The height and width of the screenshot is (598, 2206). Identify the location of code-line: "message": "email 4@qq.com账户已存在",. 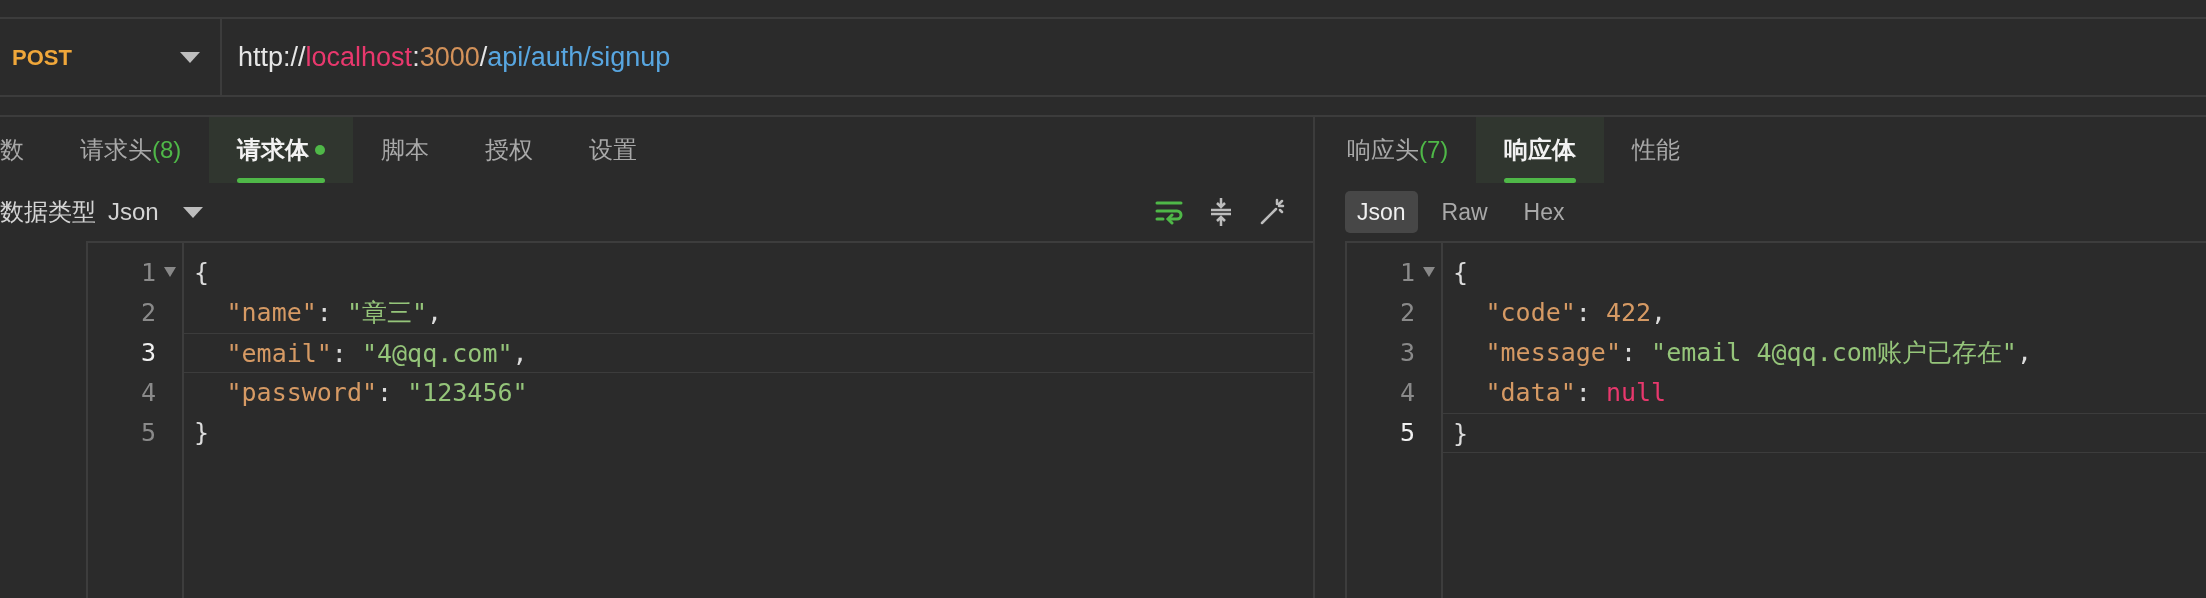
(1758, 352).